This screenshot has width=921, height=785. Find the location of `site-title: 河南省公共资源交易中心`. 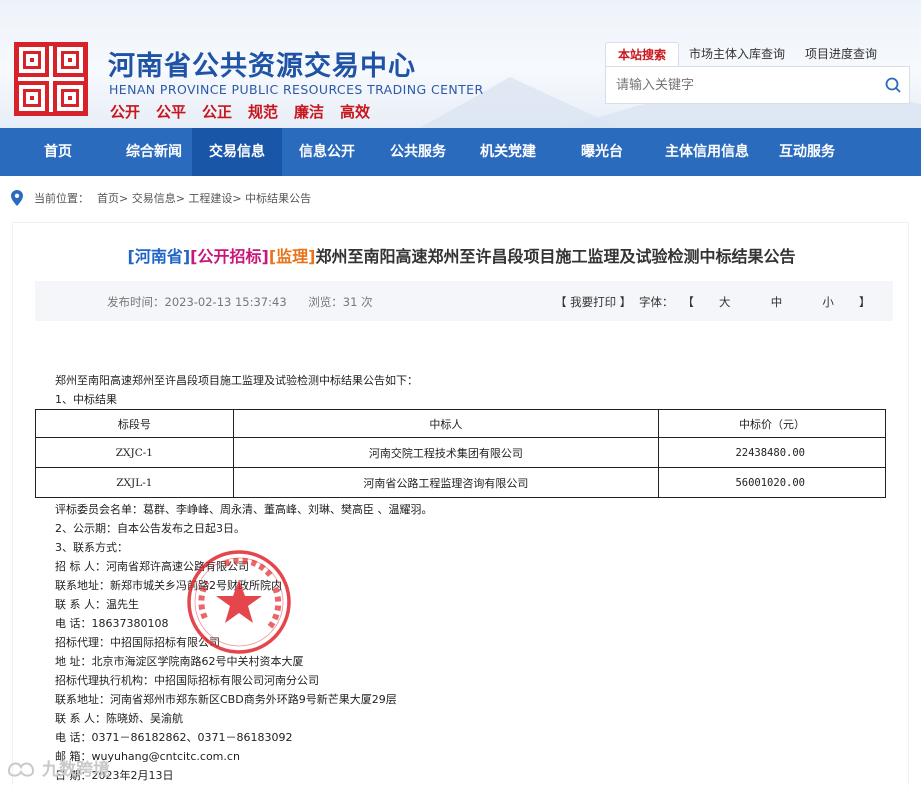

site-title: 河南省公共资源交易中心 is located at coordinates (262, 66).